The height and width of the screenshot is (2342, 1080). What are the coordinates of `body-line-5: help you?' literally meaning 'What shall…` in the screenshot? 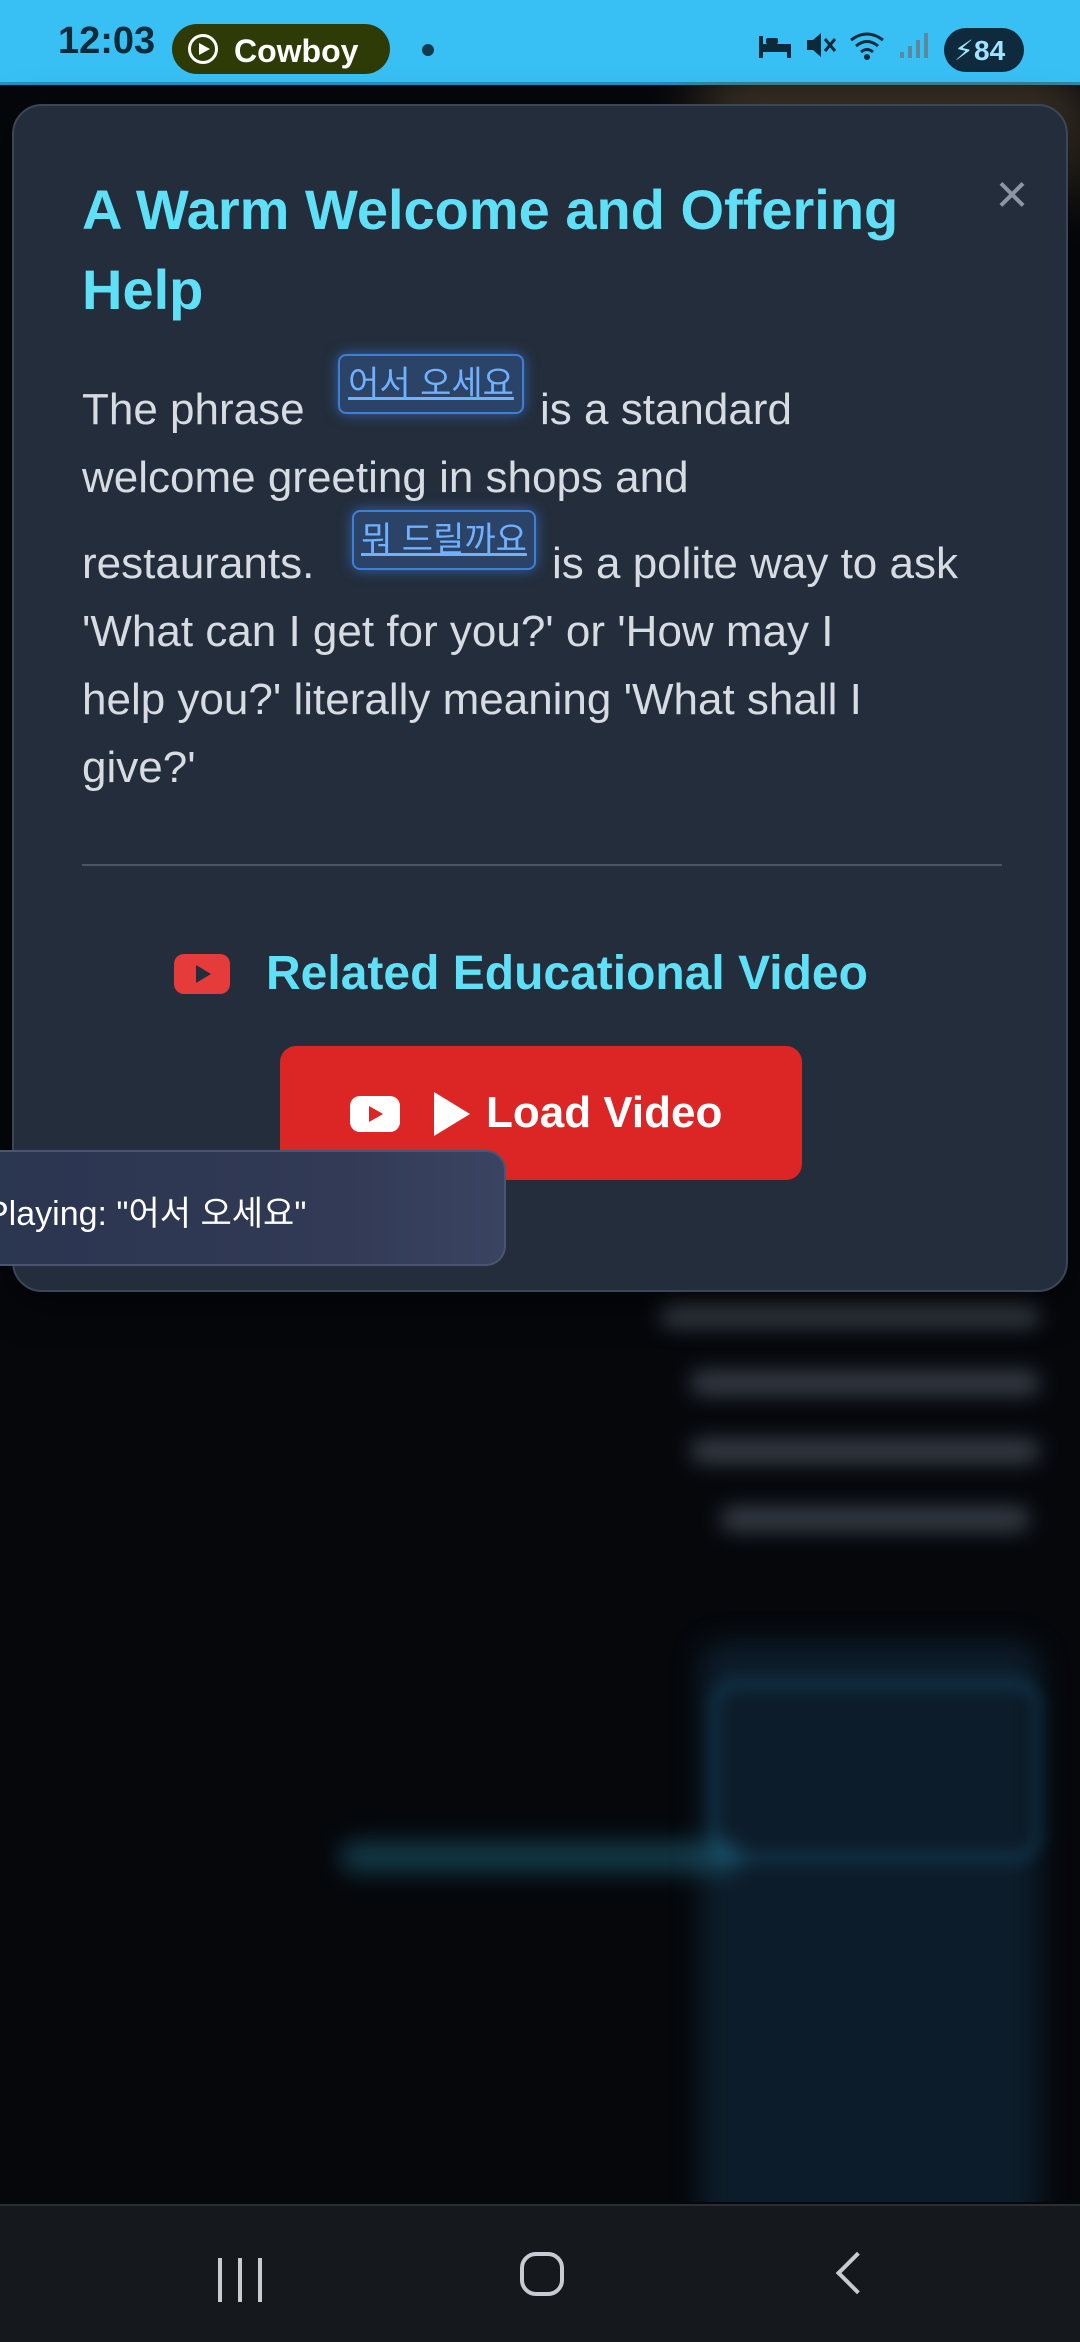 It's located at (472, 699).